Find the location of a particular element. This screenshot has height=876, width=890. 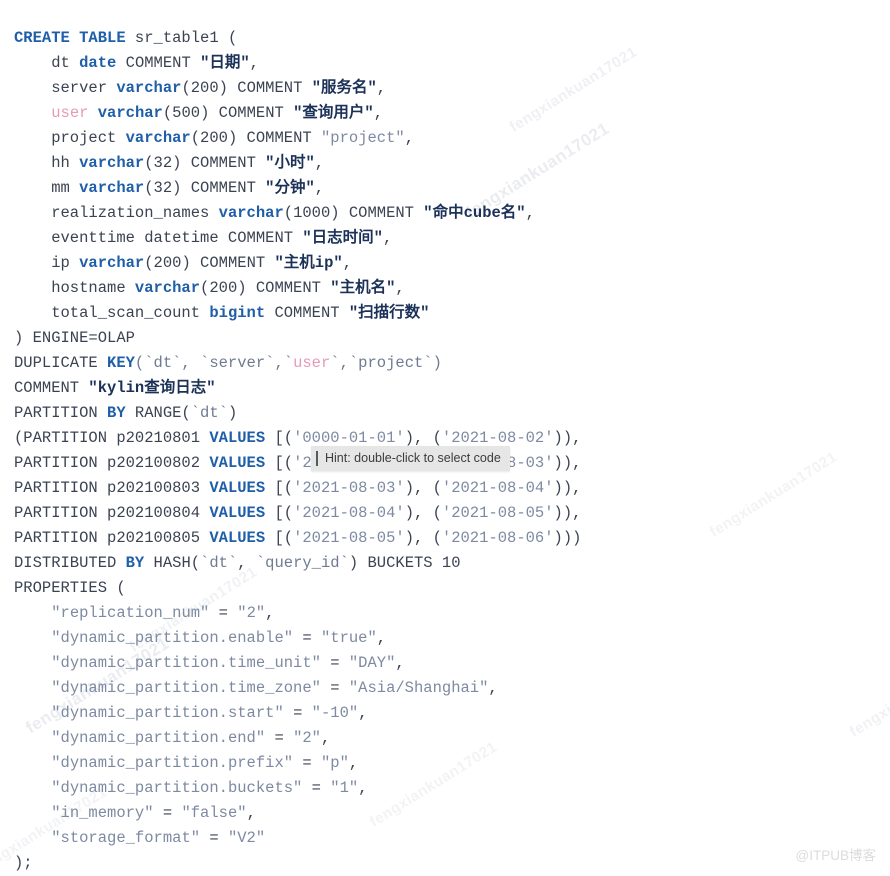

code-token-str: "-10" is located at coordinates (335, 712).